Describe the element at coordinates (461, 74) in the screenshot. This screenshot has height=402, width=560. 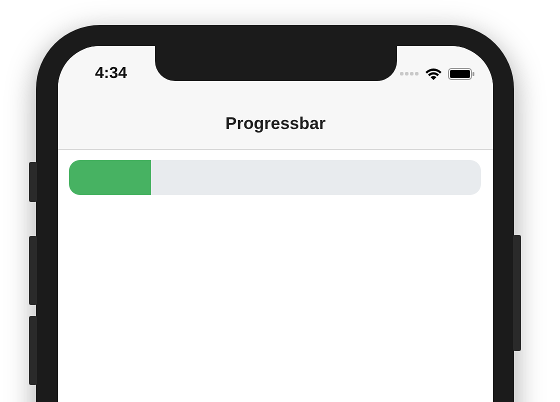
I see `battery-icon` at that location.